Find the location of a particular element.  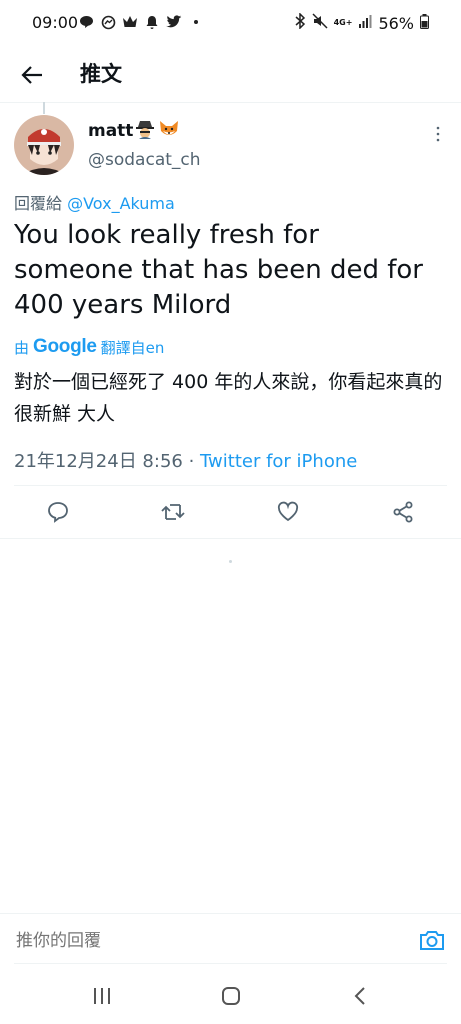

retweet-icon is located at coordinates (173, 512).